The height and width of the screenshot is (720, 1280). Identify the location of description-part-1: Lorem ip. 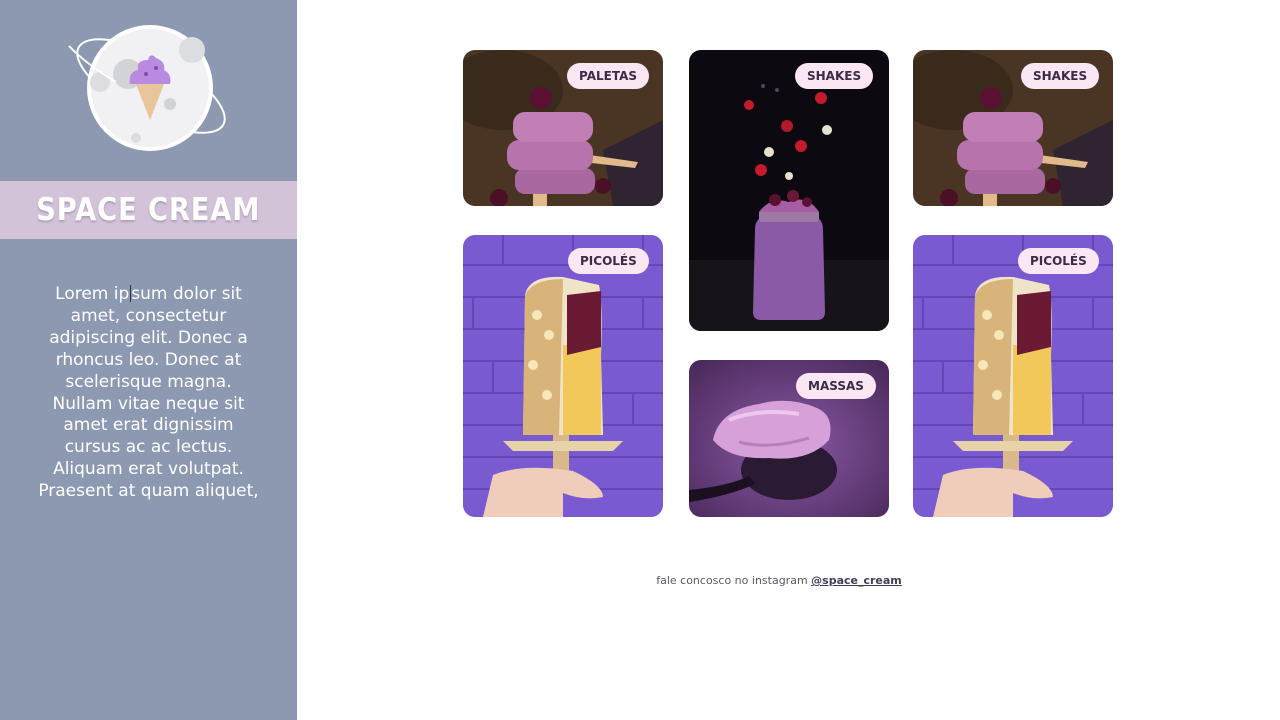
(92, 294).